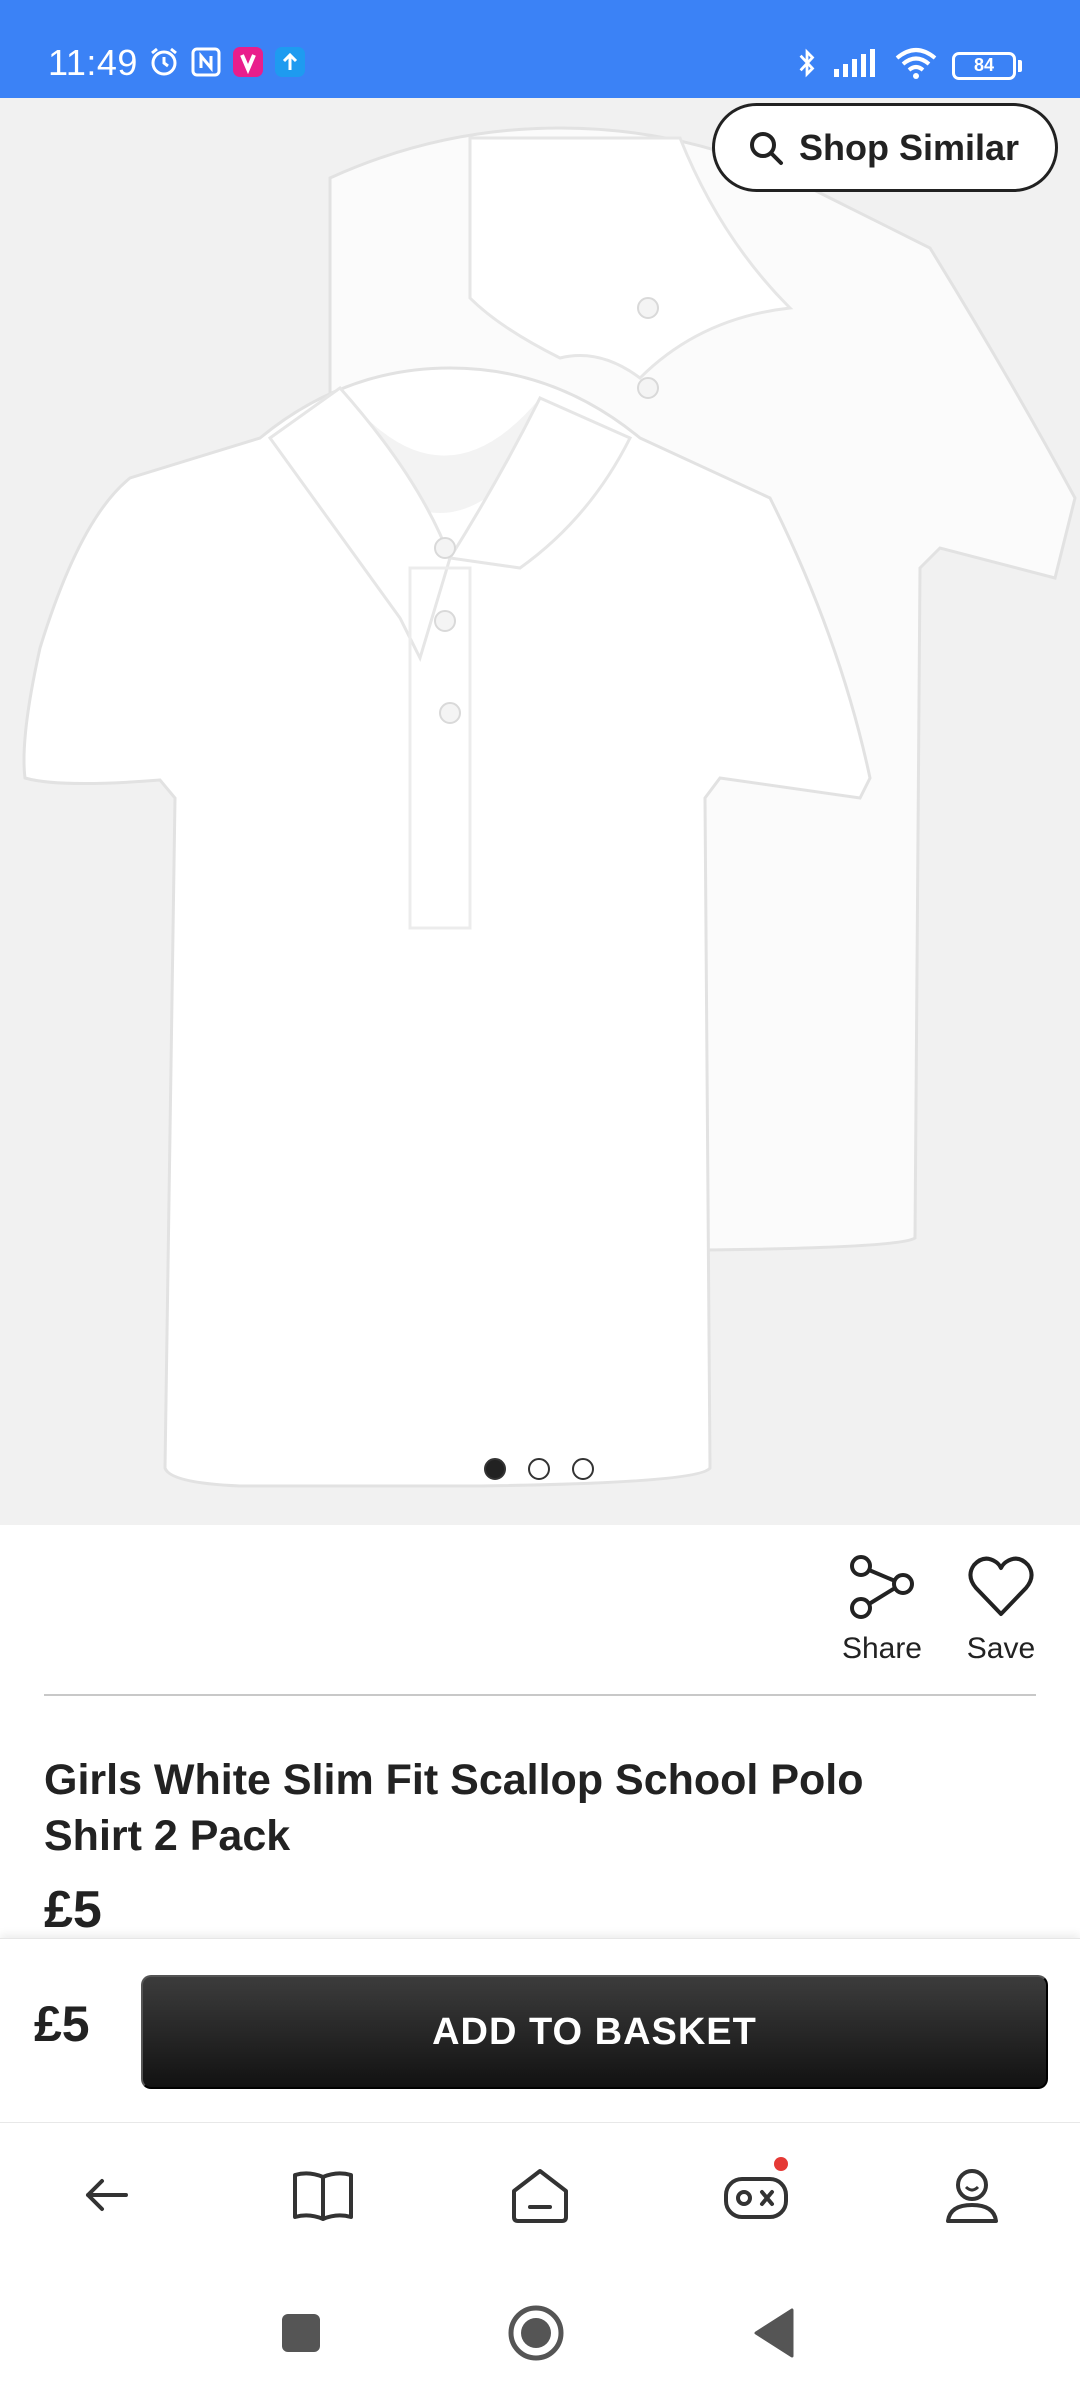 This screenshot has width=1080, height=2400. What do you see at coordinates (248, 62) in the screenshot?
I see `app-notification-icon` at bounding box center [248, 62].